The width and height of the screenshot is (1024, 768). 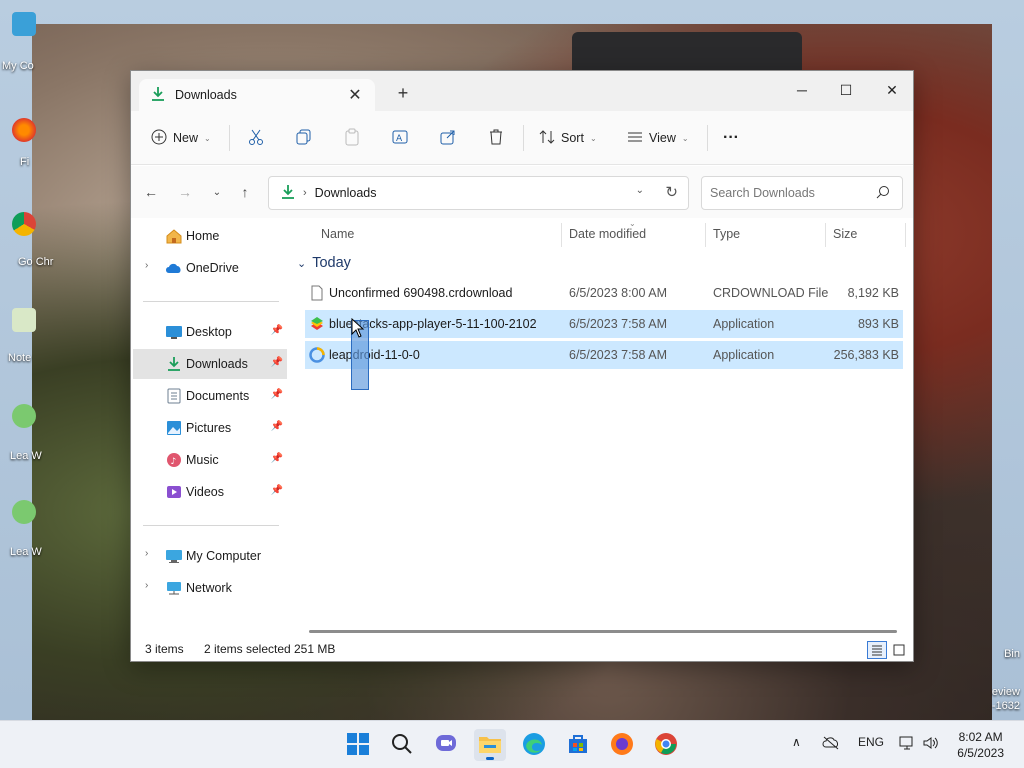 What do you see at coordinates (304, 138) in the screenshot?
I see `copy-button` at bounding box center [304, 138].